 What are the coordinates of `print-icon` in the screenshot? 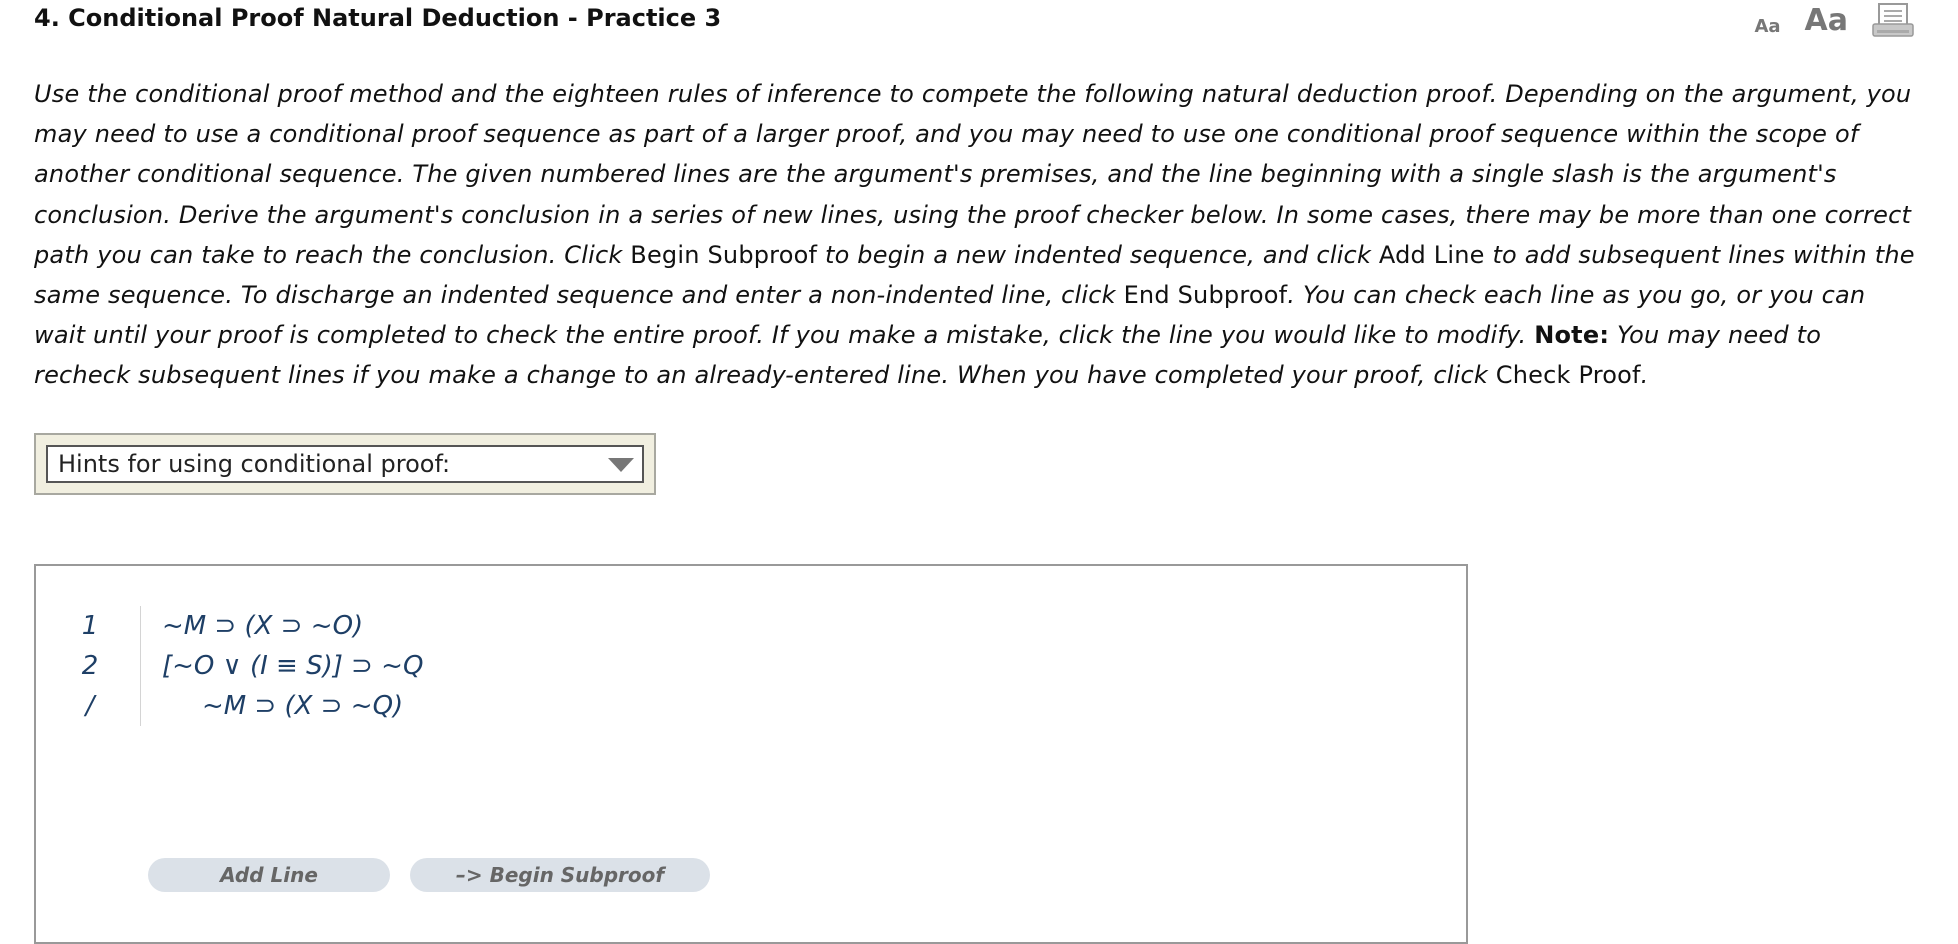 It's located at (1893, 20).